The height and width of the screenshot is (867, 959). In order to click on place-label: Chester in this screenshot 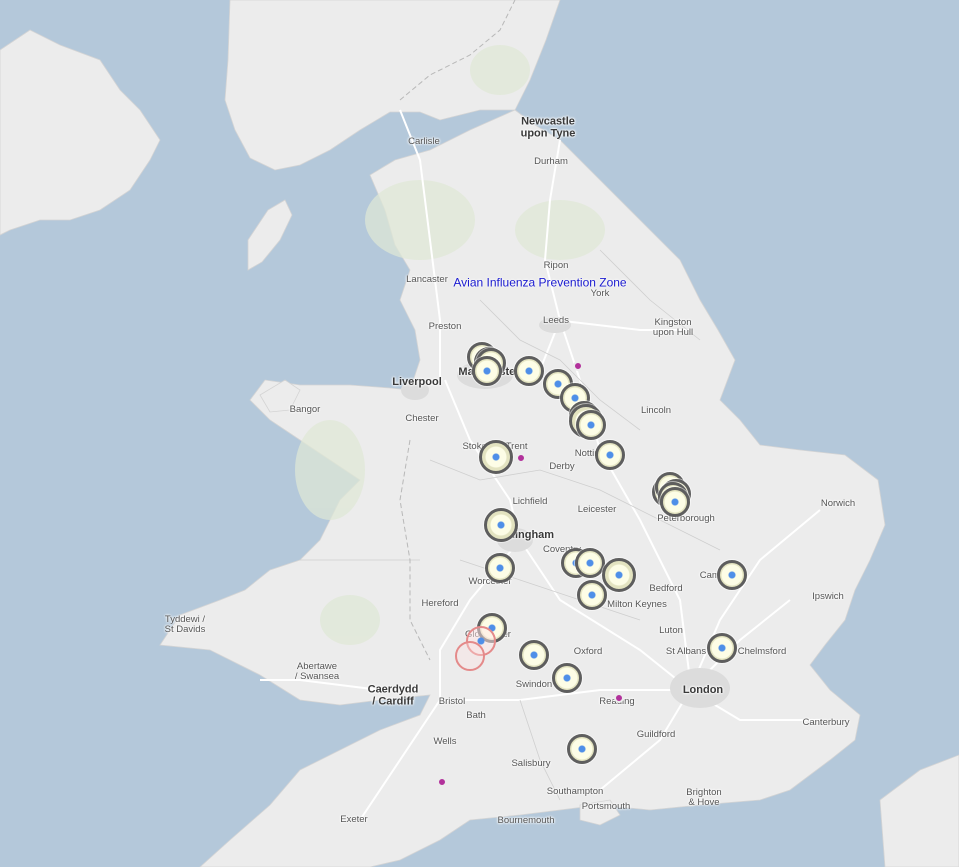, I will do `click(422, 419)`.